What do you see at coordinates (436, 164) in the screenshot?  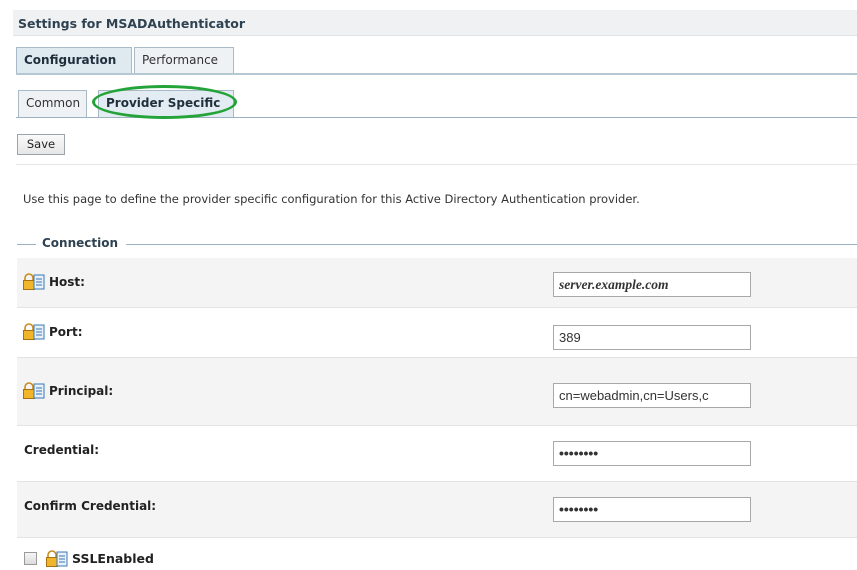 I see `toolbar-divider` at bounding box center [436, 164].